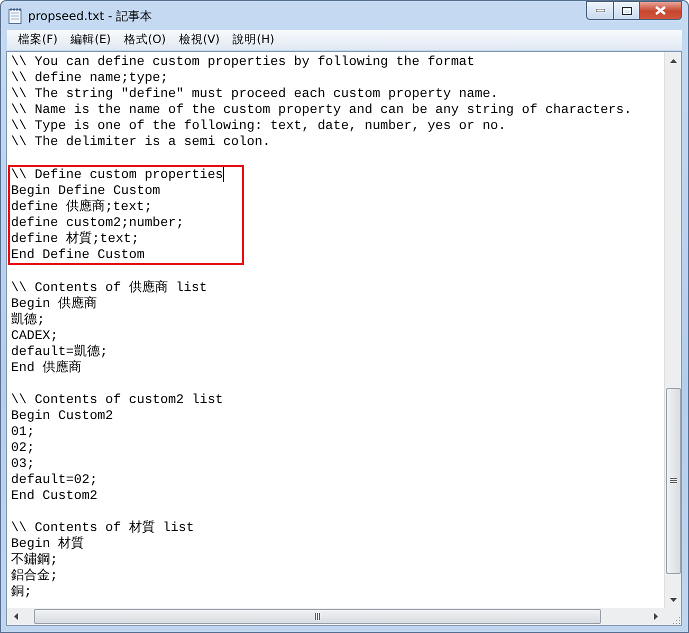 The image size is (689, 633). I want to click on notepad-icon, so click(15, 16).